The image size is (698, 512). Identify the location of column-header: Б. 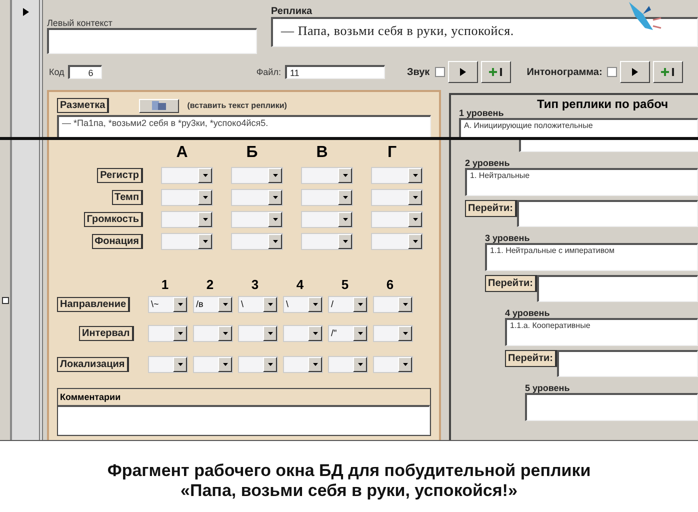
(252, 153).